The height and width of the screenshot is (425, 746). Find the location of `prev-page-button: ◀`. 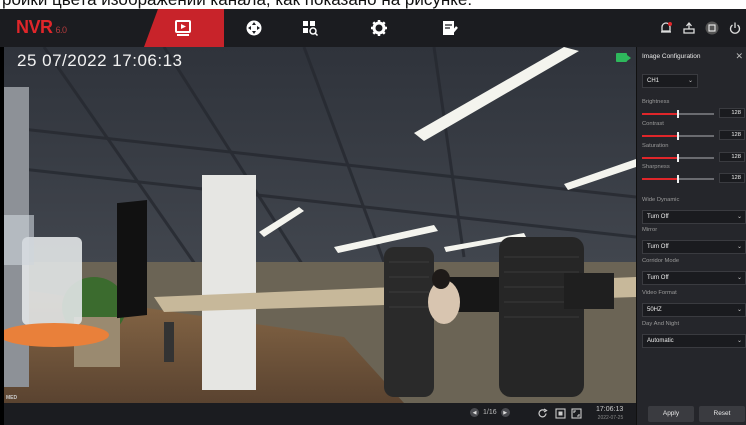

prev-page-button: ◀ is located at coordinates (474, 412).